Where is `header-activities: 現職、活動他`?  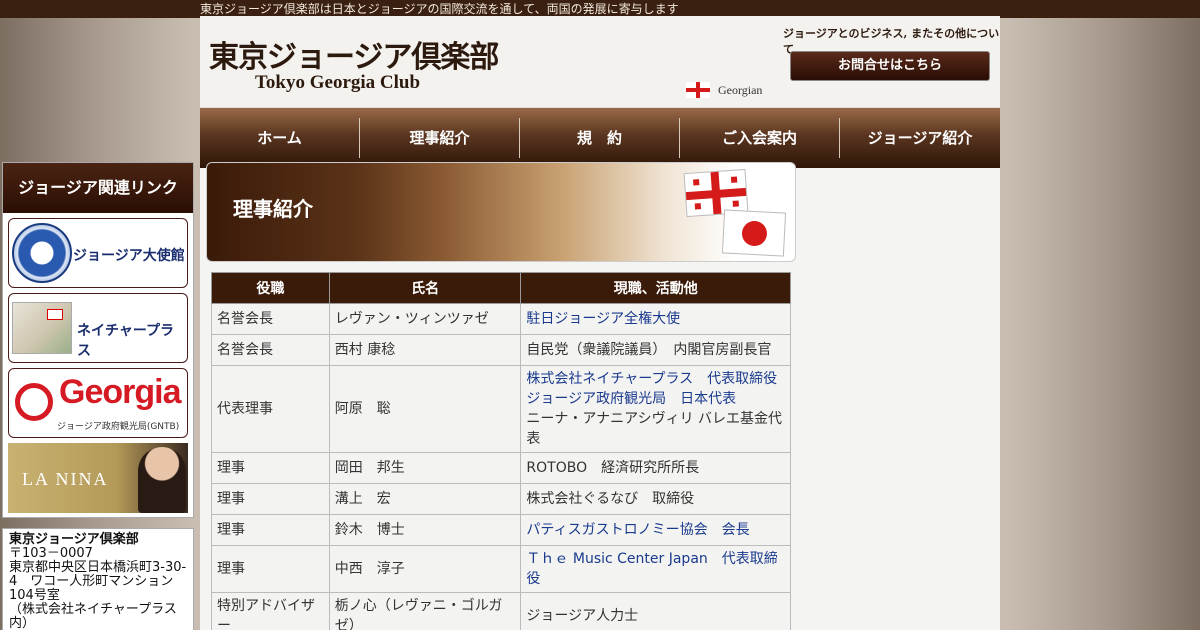 header-activities: 現職、活動他 is located at coordinates (655, 288).